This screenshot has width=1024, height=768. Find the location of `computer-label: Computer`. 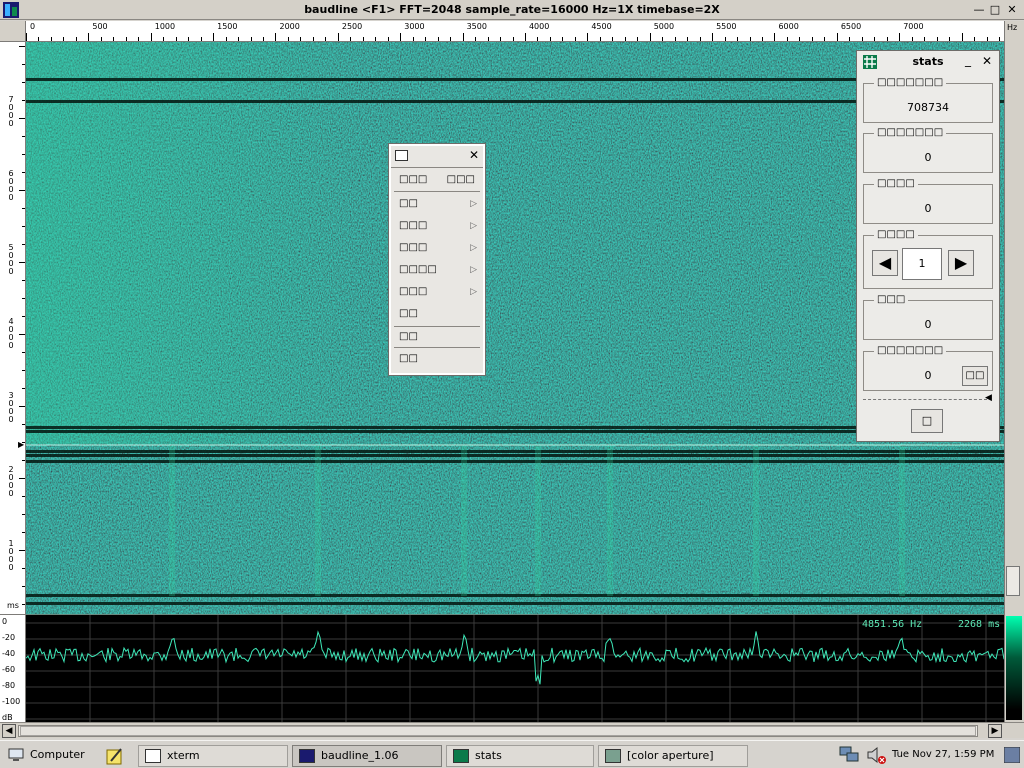

computer-label: Computer is located at coordinates (57, 754).